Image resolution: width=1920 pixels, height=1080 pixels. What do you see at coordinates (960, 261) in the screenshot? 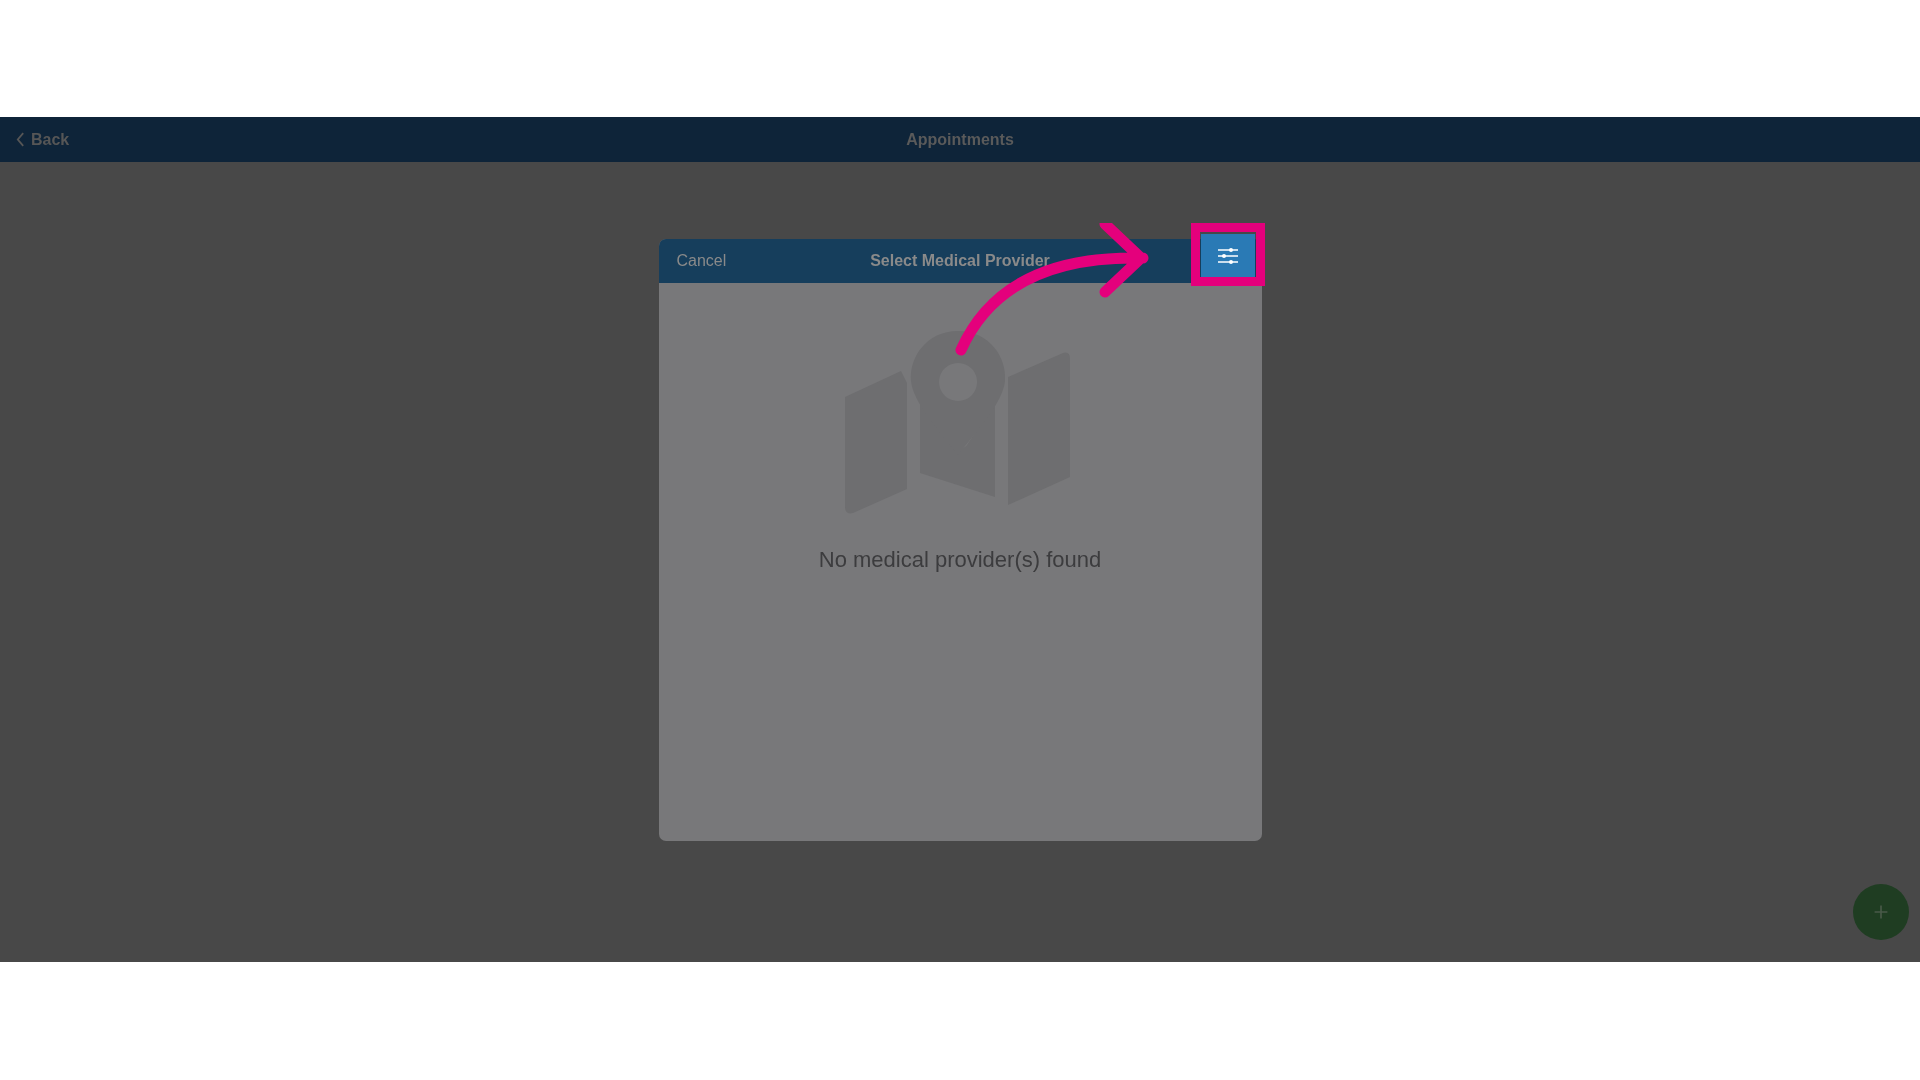
I see `dialog-title: Select Medical Provider` at bounding box center [960, 261].